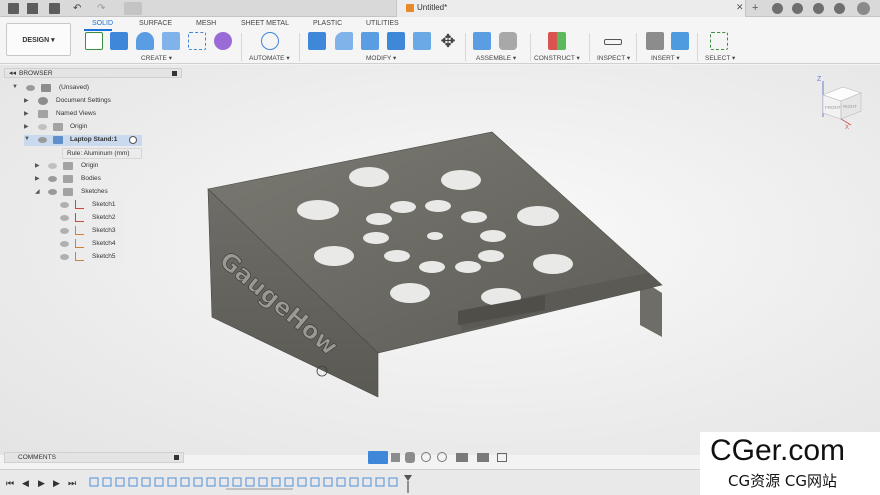 Image resolution: width=880 pixels, height=495 pixels. Describe the element at coordinates (103, 101) in the screenshot. I see `tree-row-document-settings: ▶ Document Settings` at that location.